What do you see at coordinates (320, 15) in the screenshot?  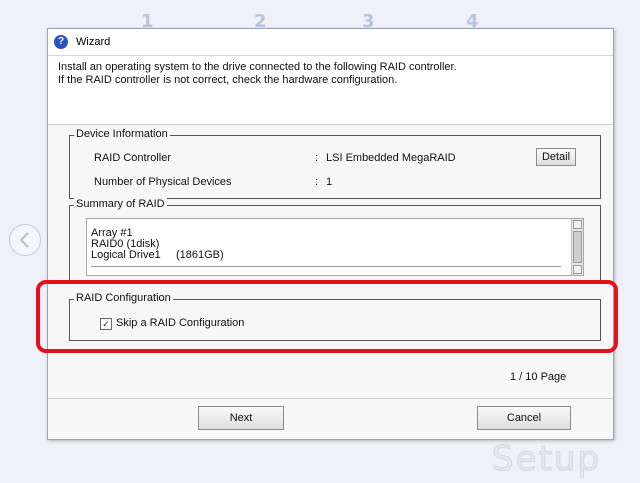 I see `background-step-indicator: 1 2 3 4` at bounding box center [320, 15].